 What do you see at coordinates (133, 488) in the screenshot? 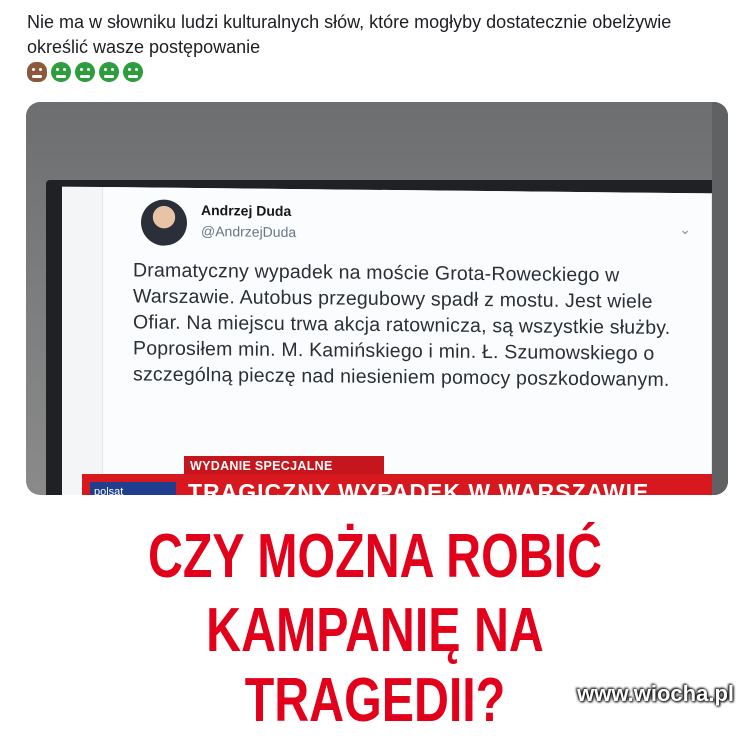
I see `channel-logo: polsat` at bounding box center [133, 488].